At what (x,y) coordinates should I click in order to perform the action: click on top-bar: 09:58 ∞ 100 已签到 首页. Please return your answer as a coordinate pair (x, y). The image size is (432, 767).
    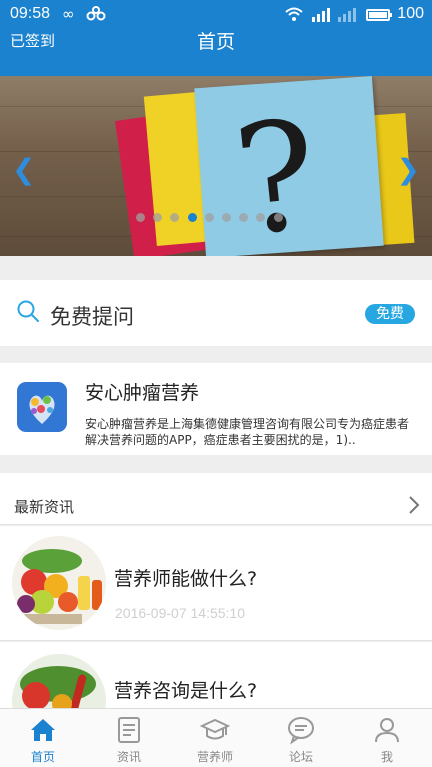
    Looking at the image, I should click on (216, 38).